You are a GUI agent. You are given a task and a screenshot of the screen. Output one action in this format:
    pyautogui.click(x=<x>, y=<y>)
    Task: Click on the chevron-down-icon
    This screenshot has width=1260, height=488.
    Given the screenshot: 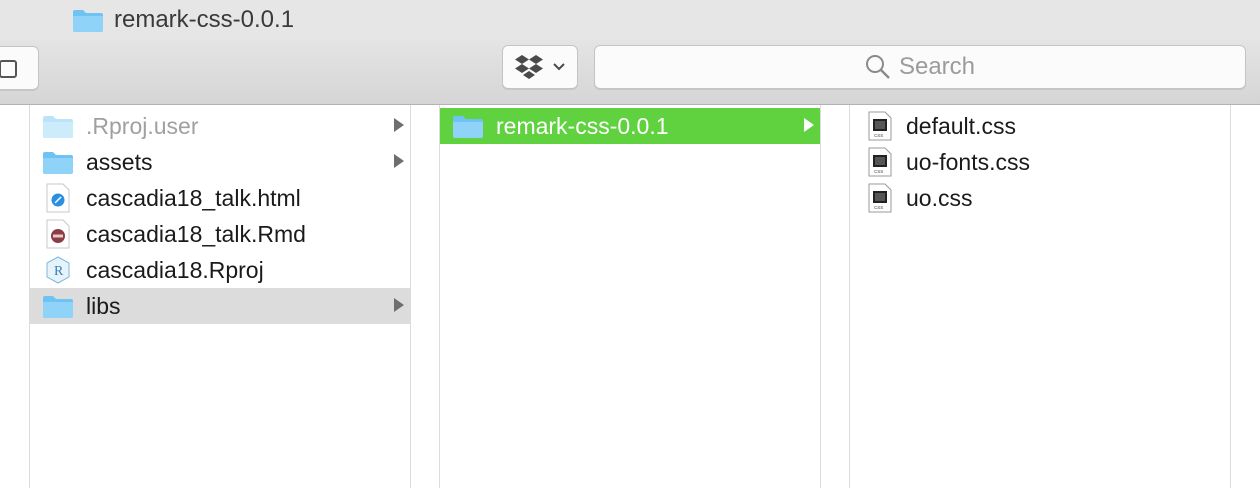 What is the action you would take?
    pyautogui.click(x=559, y=67)
    